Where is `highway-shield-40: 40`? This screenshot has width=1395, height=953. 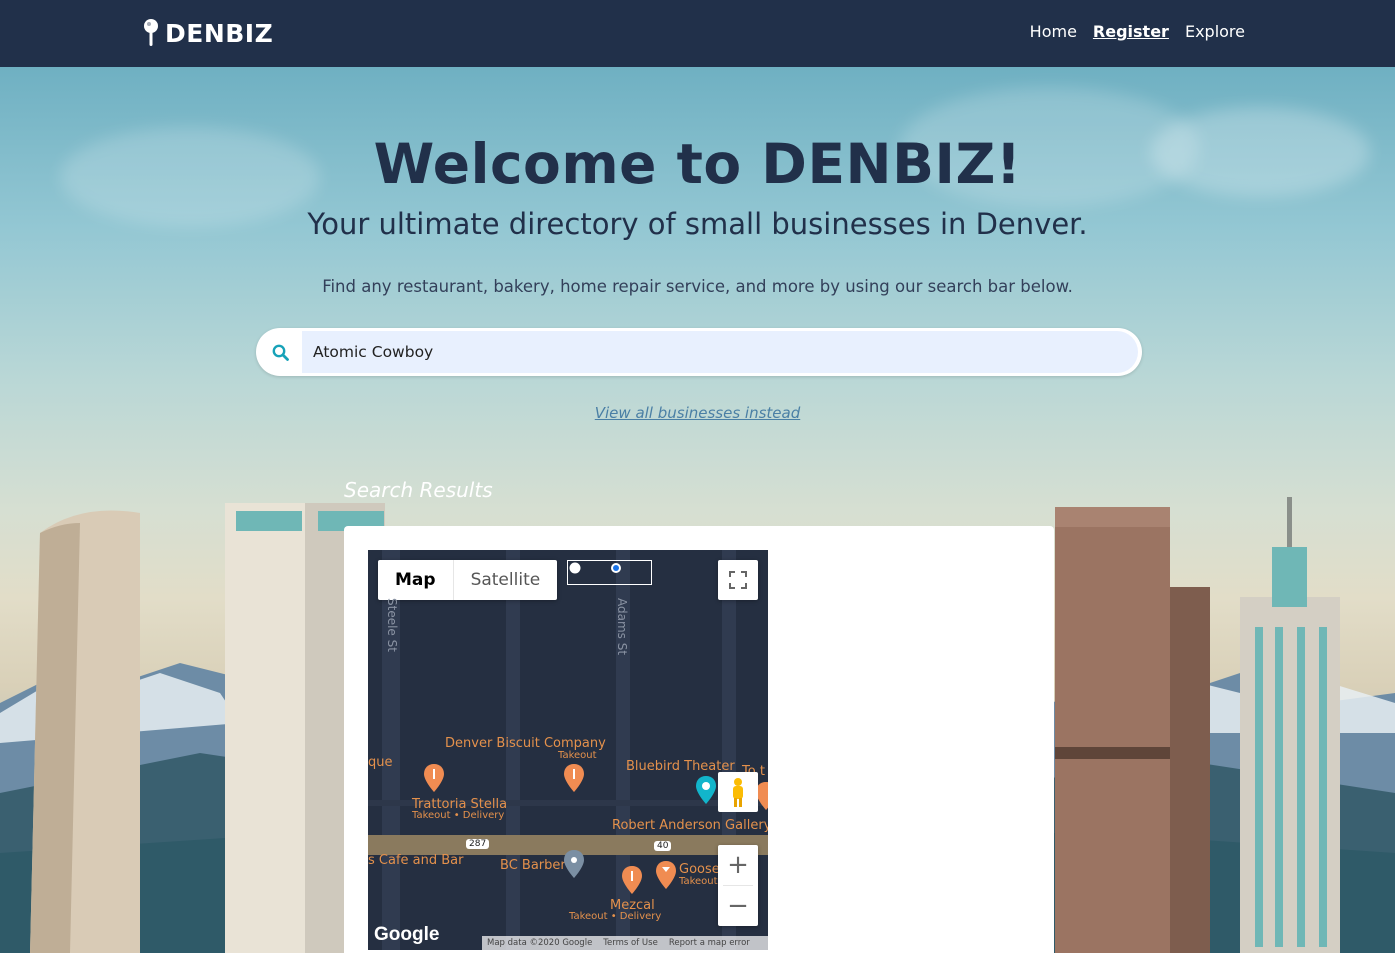
highway-shield-40: 40 is located at coordinates (663, 846).